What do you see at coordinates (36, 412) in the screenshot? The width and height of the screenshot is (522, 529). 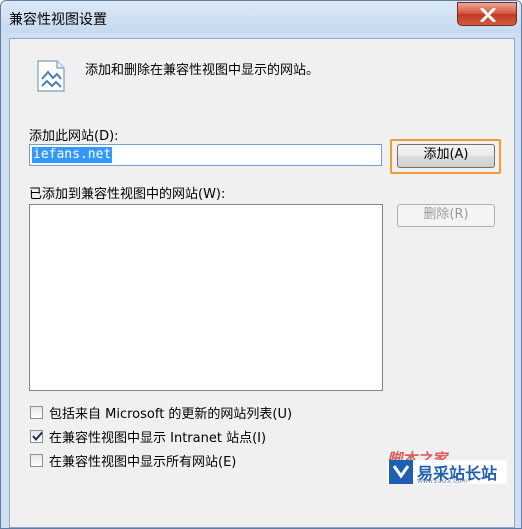 I see `include-microsoft-list-checkbox` at bounding box center [36, 412].